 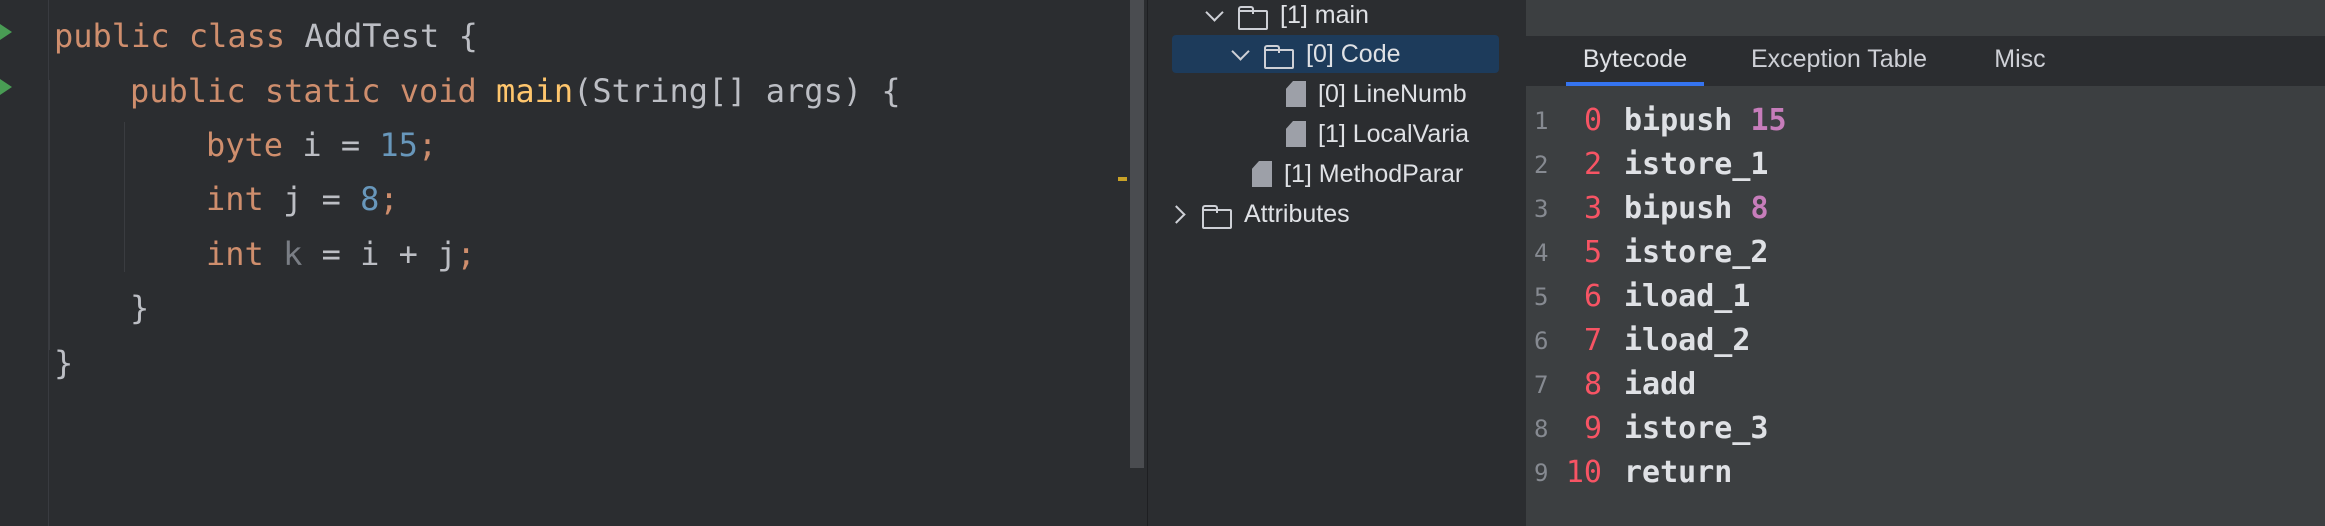 I want to click on tree-item-label: [0] LineNumb, so click(x=1392, y=93).